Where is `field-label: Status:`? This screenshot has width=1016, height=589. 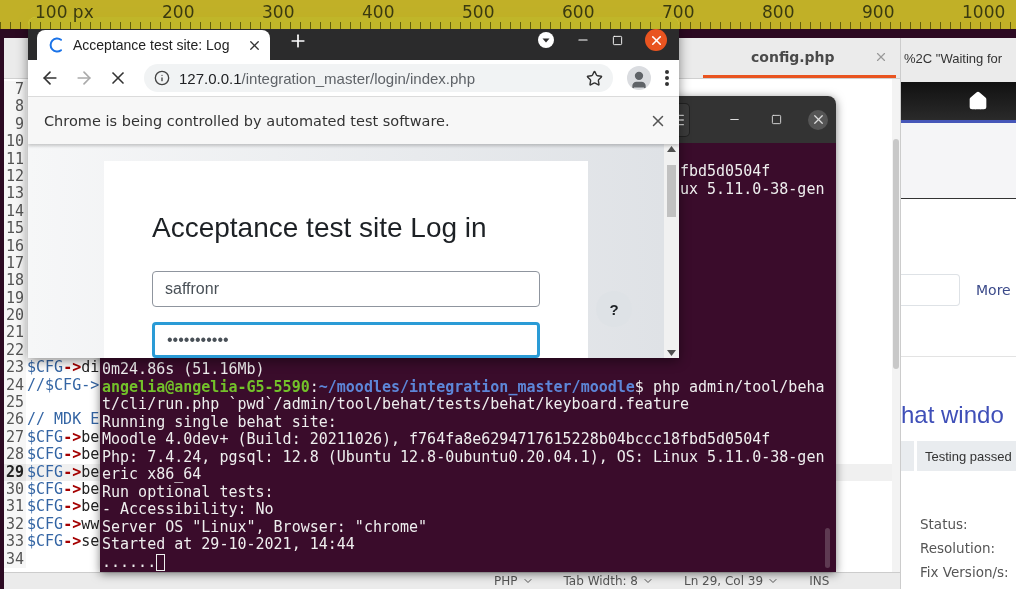 field-label: Status: is located at coordinates (944, 524).